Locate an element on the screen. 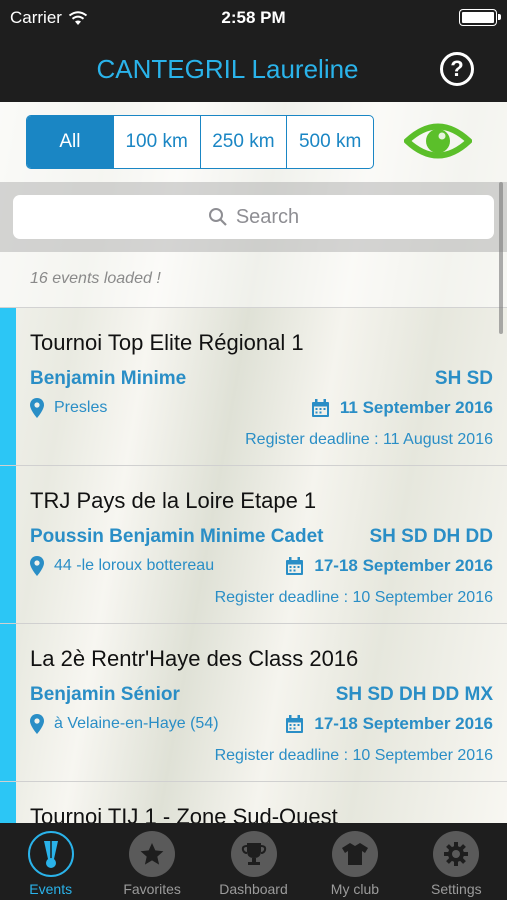 This screenshot has width=507, height=900. nav-bar: CANTEGRIL Laureline ? is located at coordinates (253, 69).